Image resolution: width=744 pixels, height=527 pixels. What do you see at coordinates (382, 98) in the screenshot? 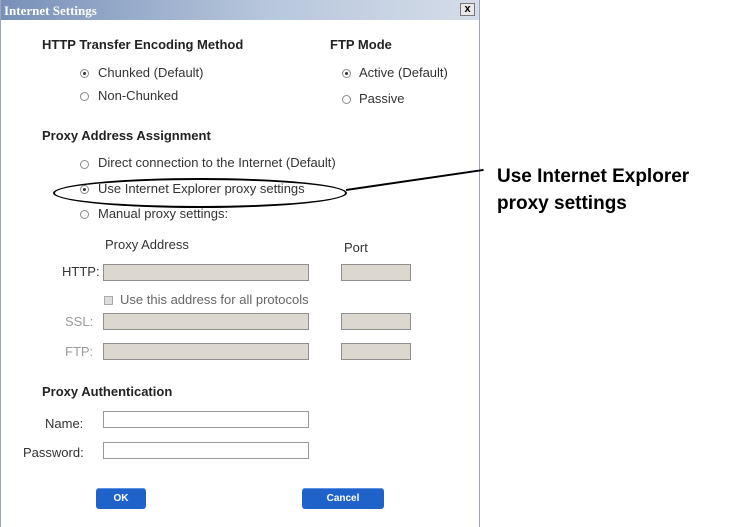
I see `passive-label: Passive` at bounding box center [382, 98].